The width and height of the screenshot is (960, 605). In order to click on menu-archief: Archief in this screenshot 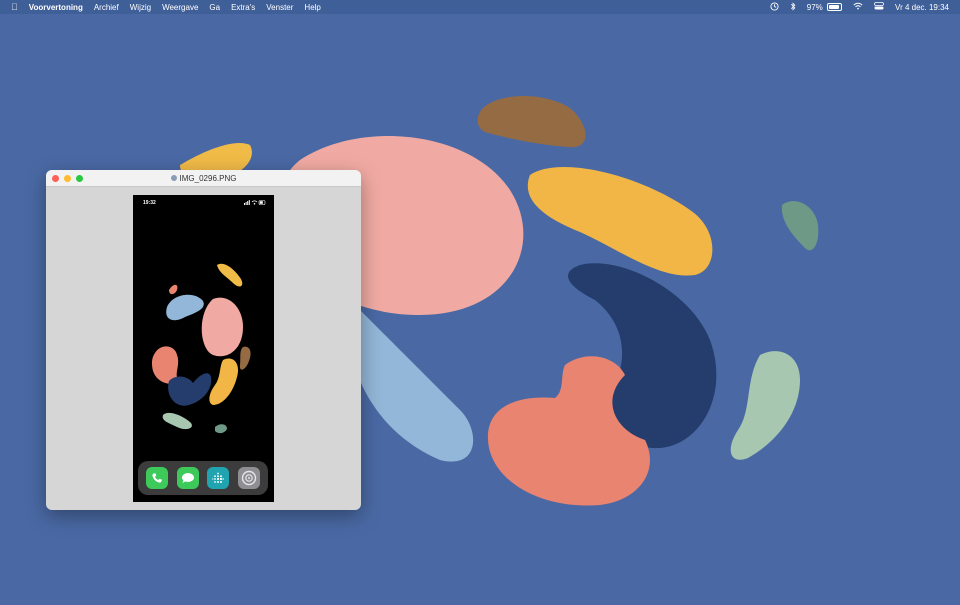, I will do `click(106, 7)`.